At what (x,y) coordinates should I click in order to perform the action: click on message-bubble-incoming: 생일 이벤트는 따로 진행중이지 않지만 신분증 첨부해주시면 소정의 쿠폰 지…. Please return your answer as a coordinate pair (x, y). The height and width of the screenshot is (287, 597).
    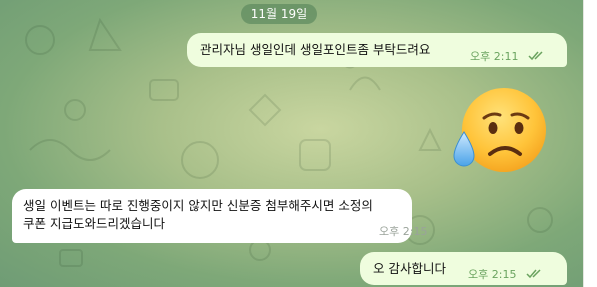
    Looking at the image, I should click on (219, 216).